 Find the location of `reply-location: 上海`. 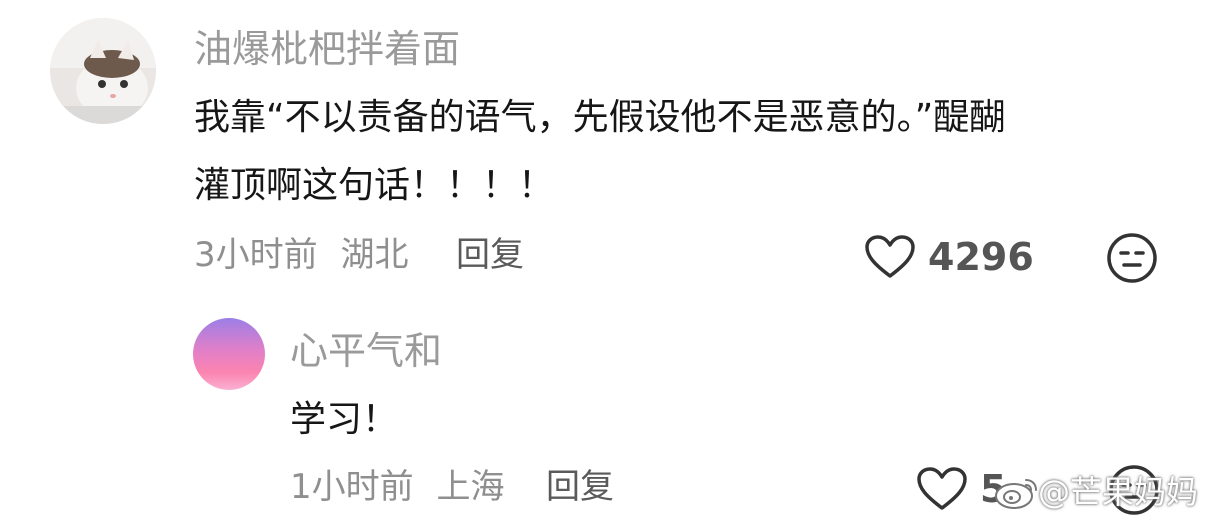

reply-location: 上海 is located at coordinates (470, 487).